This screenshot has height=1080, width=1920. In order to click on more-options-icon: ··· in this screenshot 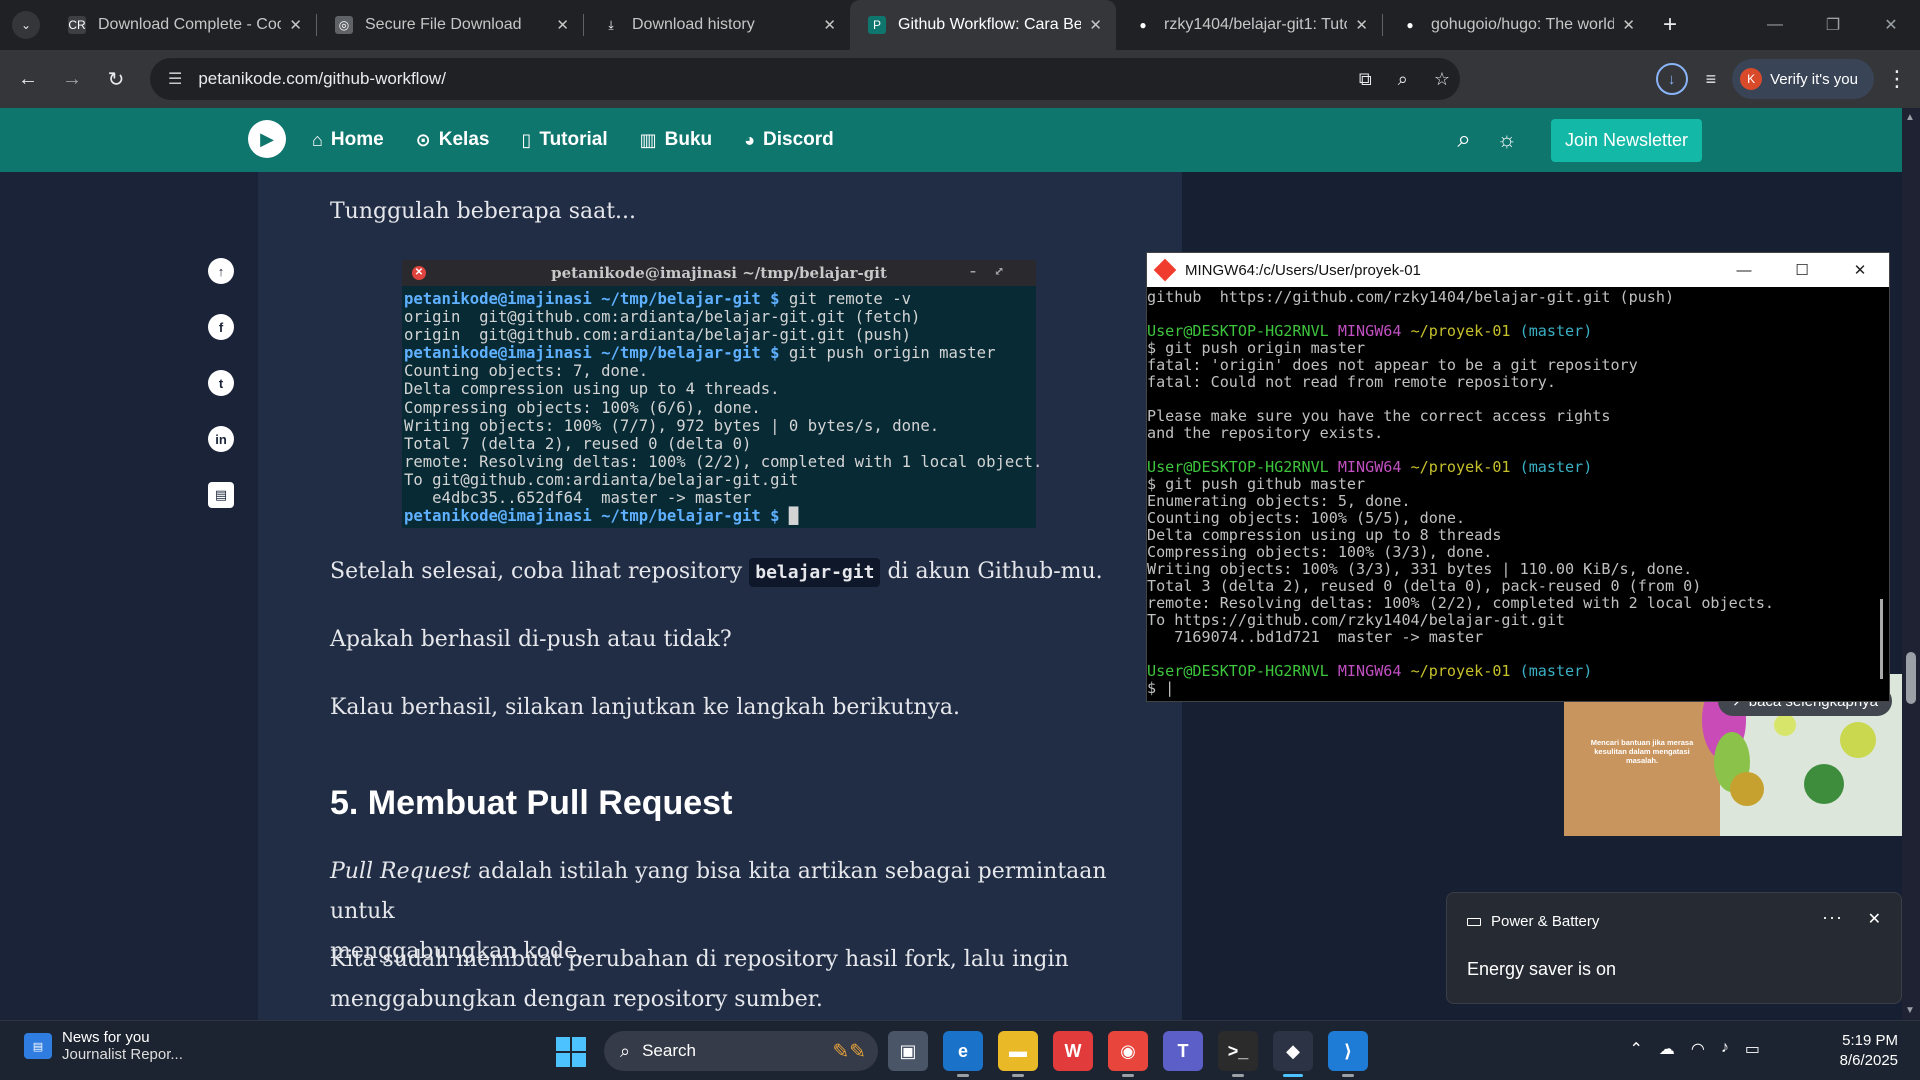, I will do `click(1832, 917)`.